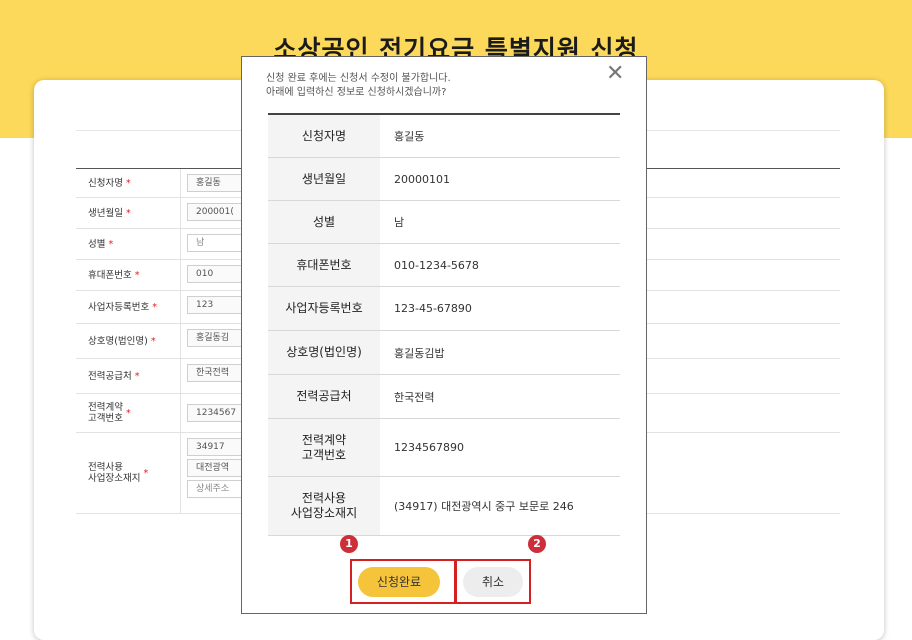  What do you see at coordinates (356, 92) in the screenshot?
I see `notice-line: 아래에 입력하신 정보로 신청하시겠습니까?` at bounding box center [356, 92].